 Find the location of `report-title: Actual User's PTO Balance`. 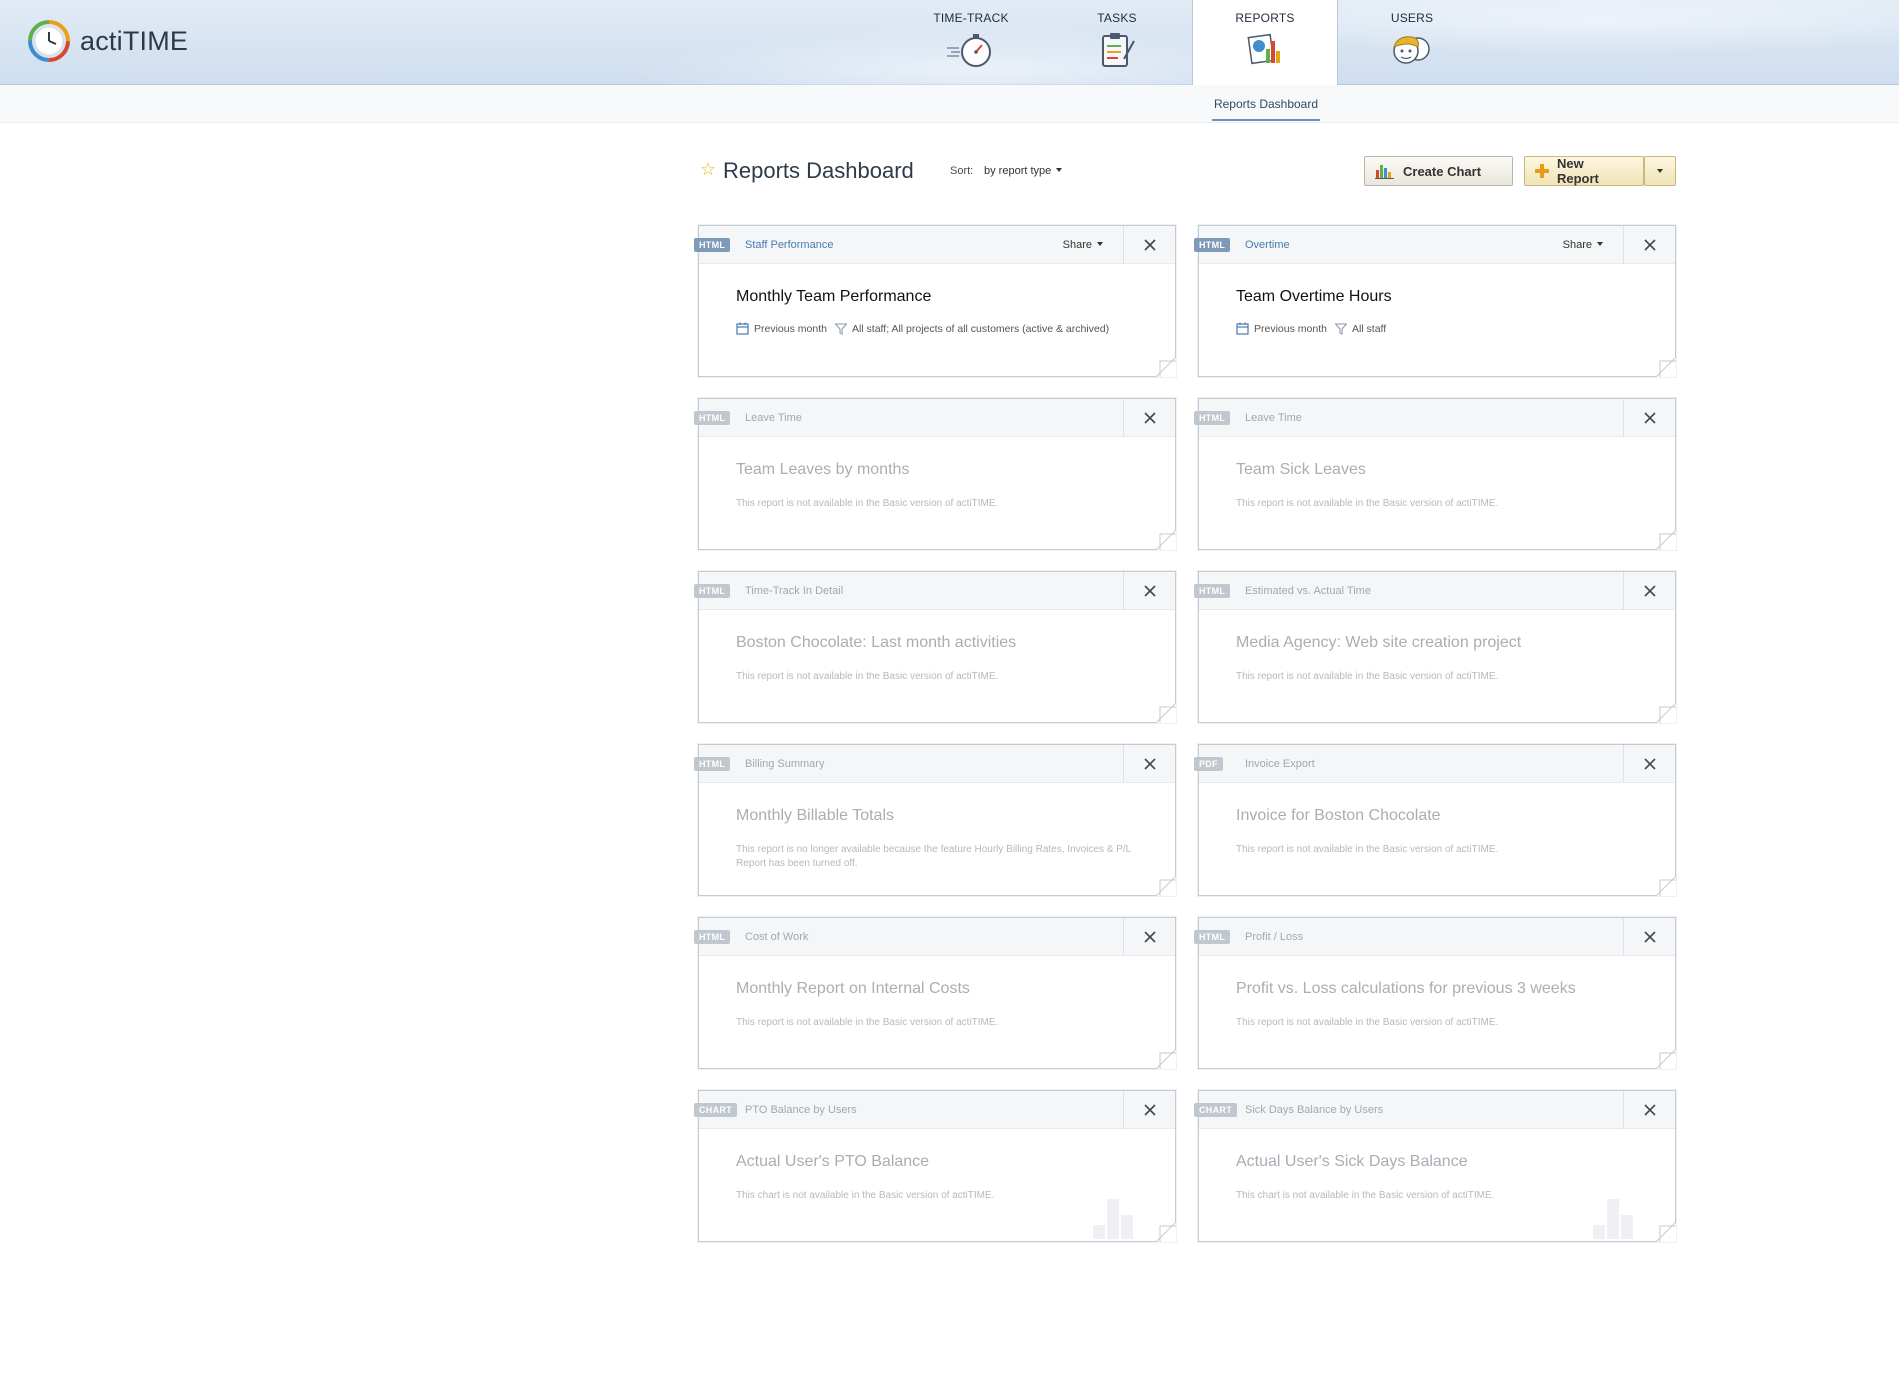

report-title: Actual User's PTO Balance is located at coordinates (833, 1161).